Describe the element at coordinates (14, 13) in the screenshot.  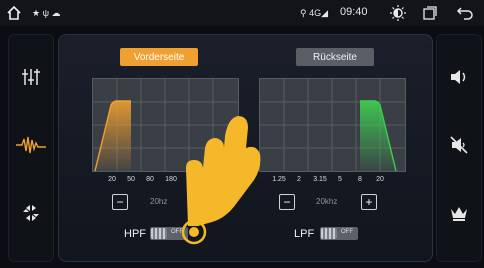
I see `home-icon` at that location.